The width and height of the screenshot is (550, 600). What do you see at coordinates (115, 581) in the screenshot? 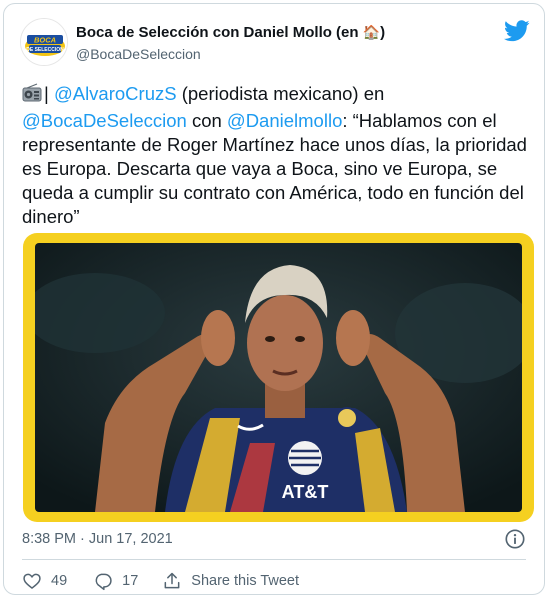
I see `reply-button: 17` at bounding box center [115, 581].